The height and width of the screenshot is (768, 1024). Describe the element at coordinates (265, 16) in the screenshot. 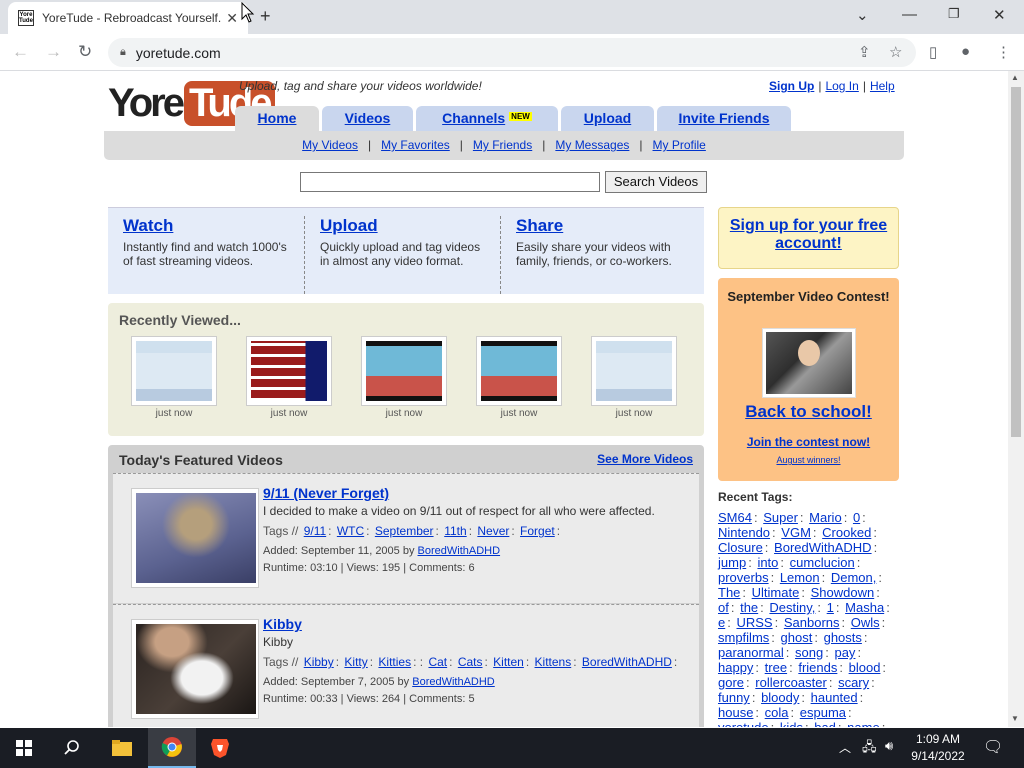

I see `new-tab-icon: +` at that location.